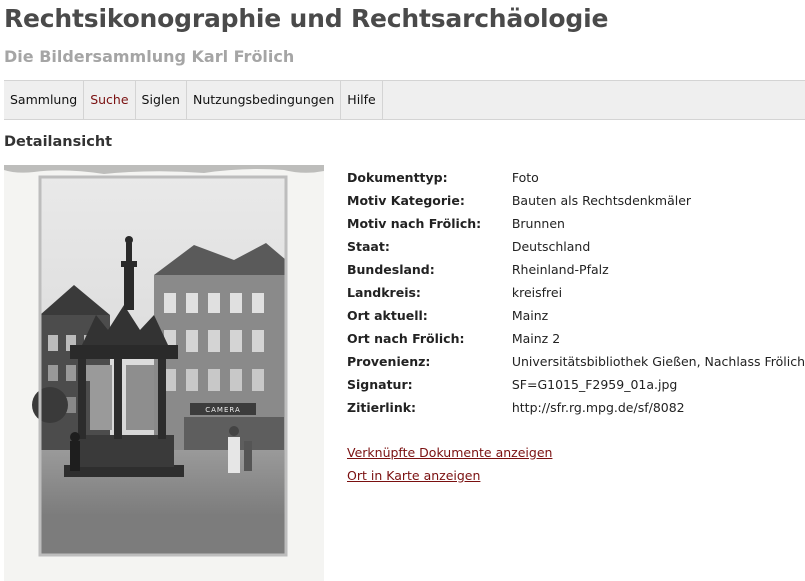 Image resolution: width=805 pixels, height=581 pixels. I want to click on nav-sammlung: Sammlung, so click(44, 100).